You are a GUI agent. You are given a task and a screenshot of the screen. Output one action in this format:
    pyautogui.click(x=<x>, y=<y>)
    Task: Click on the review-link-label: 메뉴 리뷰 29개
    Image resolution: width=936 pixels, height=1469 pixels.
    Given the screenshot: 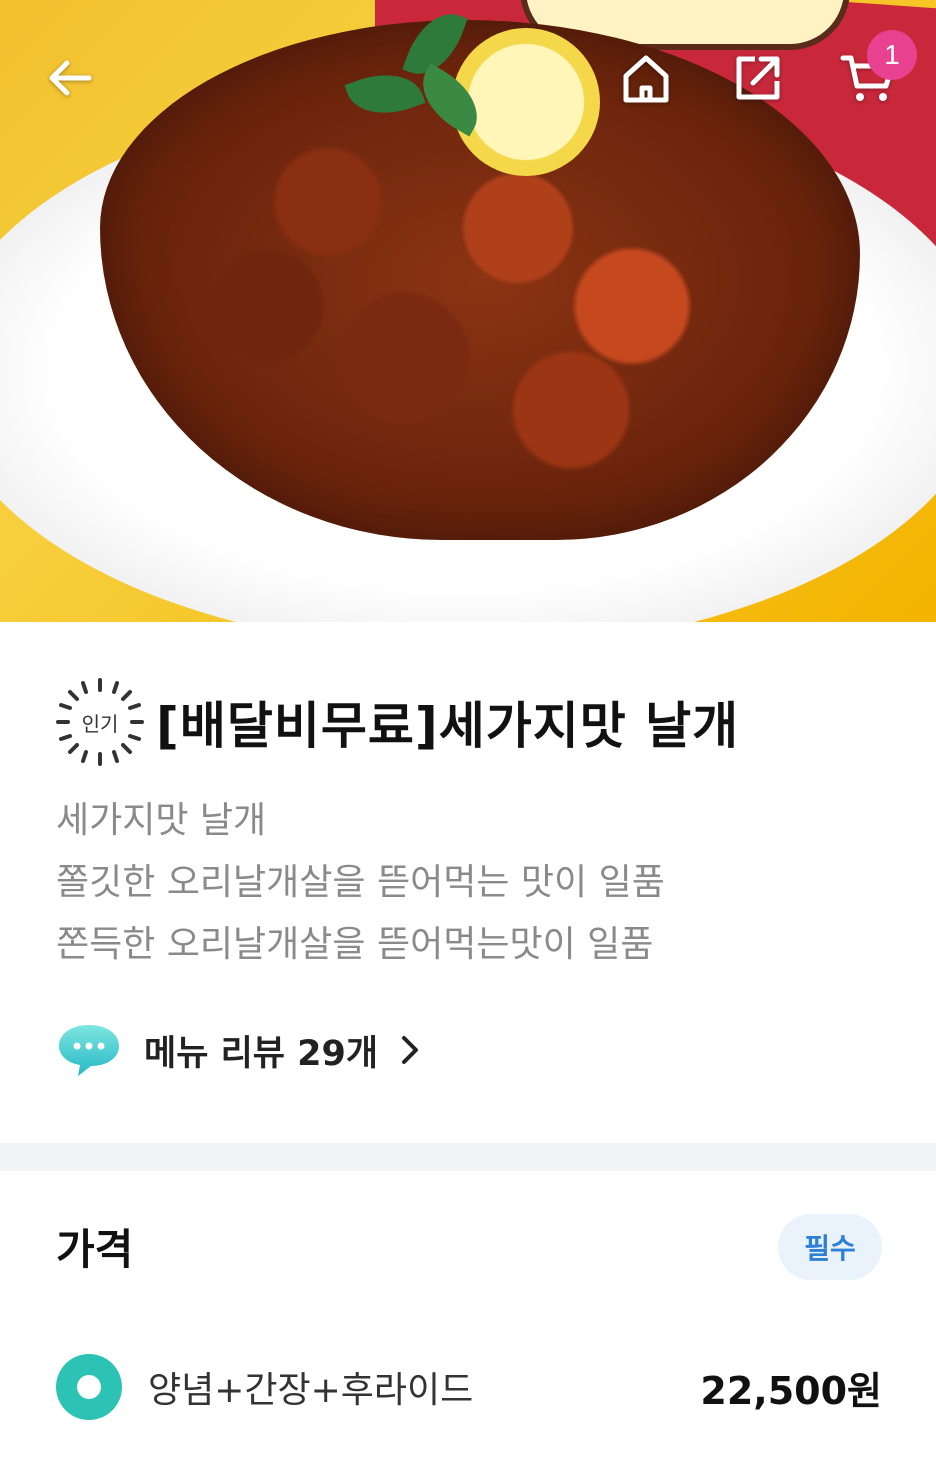 What is the action you would take?
    pyautogui.click(x=261, y=1053)
    